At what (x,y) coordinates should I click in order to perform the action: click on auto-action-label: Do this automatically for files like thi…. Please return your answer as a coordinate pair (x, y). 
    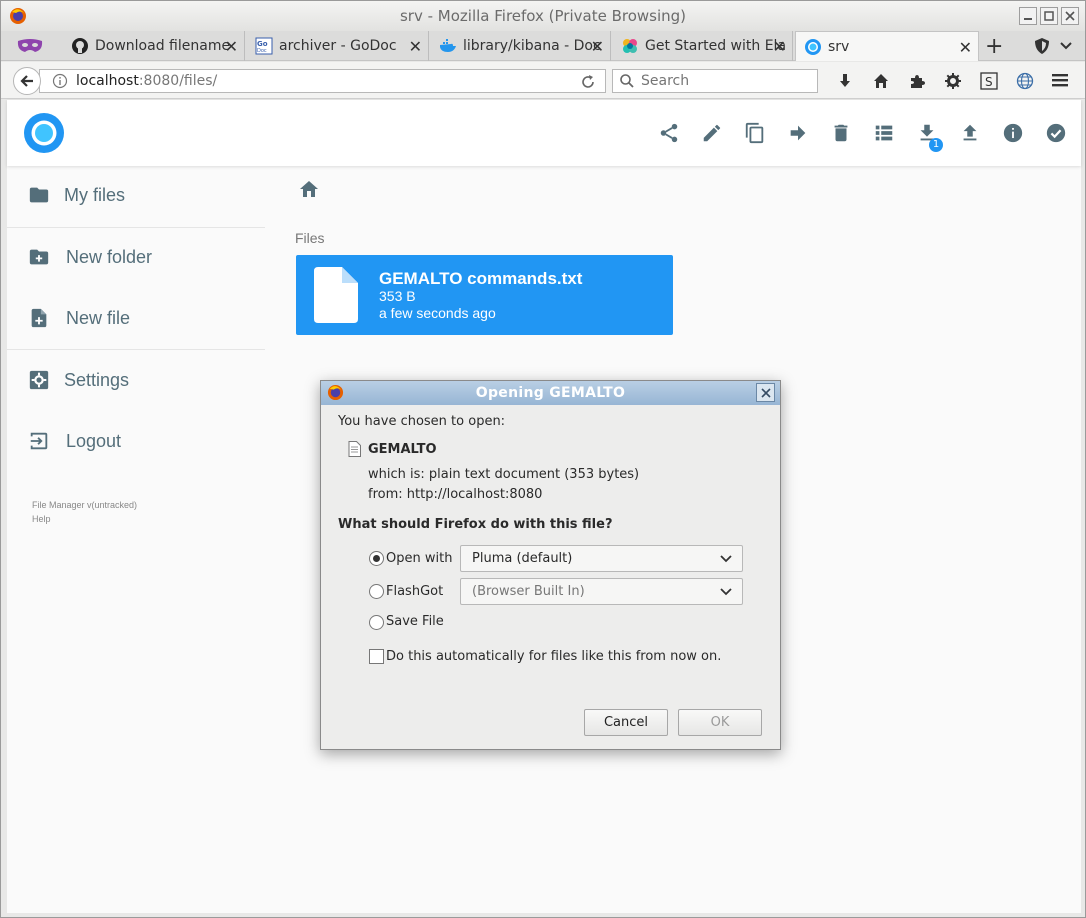
    Looking at the image, I should click on (553, 656).